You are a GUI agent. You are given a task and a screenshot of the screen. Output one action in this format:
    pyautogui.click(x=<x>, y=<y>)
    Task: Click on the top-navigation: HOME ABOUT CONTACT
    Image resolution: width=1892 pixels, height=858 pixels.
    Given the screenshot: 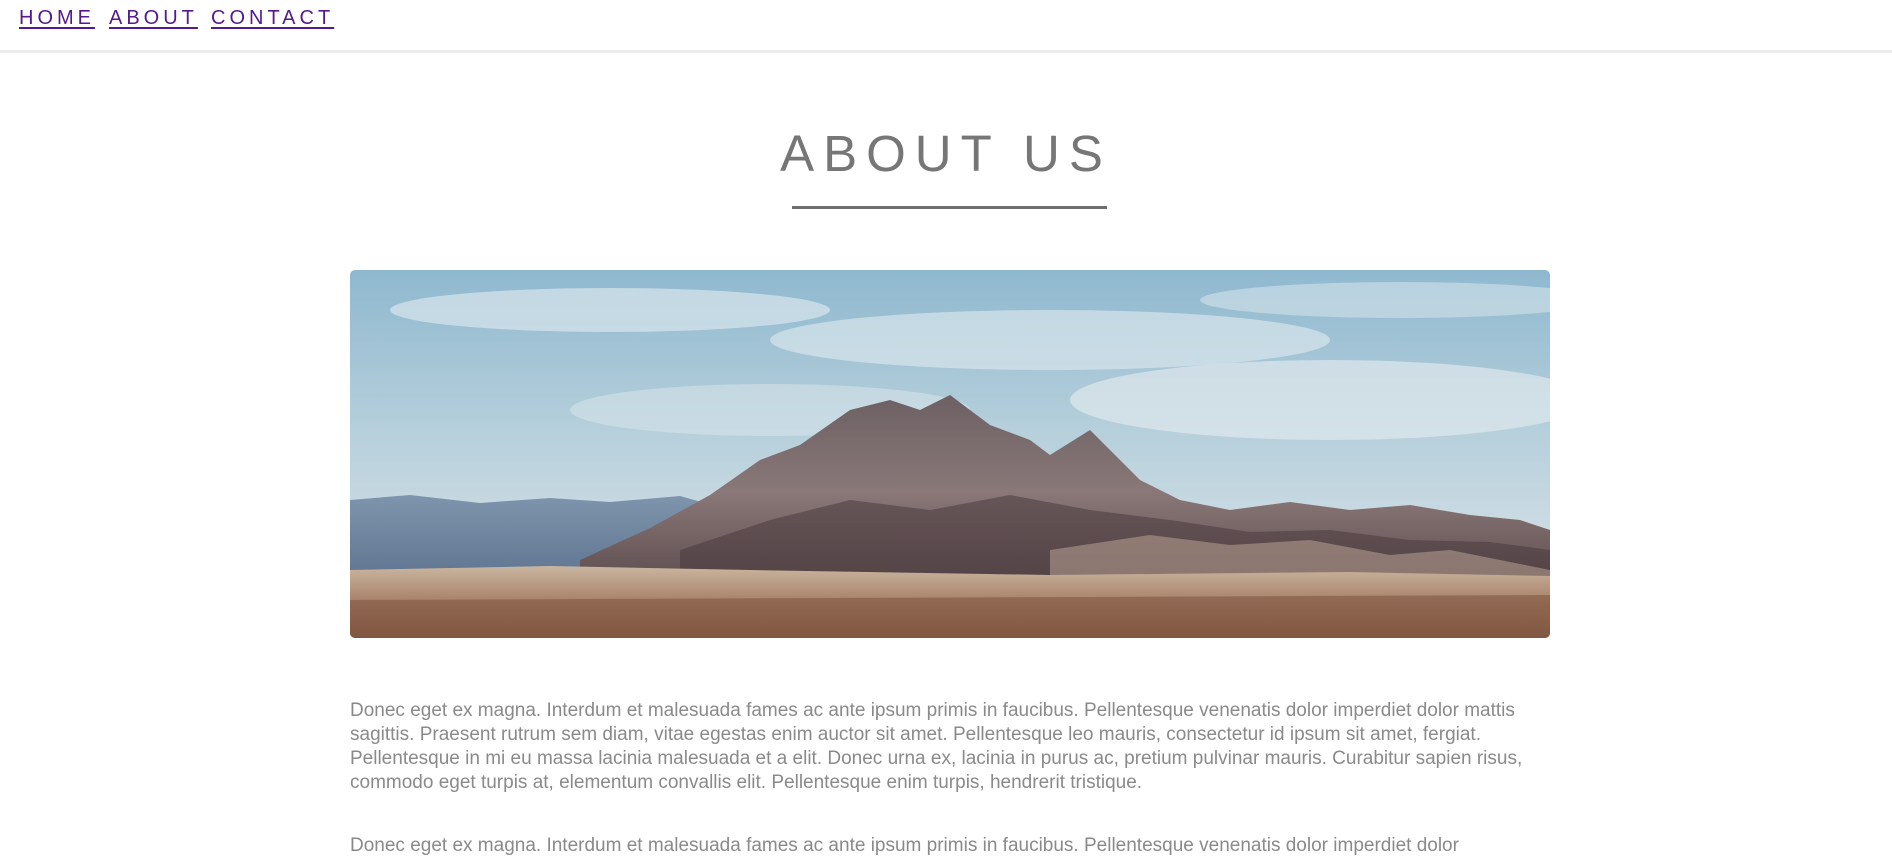 What is the action you would take?
    pyautogui.click(x=946, y=26)
    